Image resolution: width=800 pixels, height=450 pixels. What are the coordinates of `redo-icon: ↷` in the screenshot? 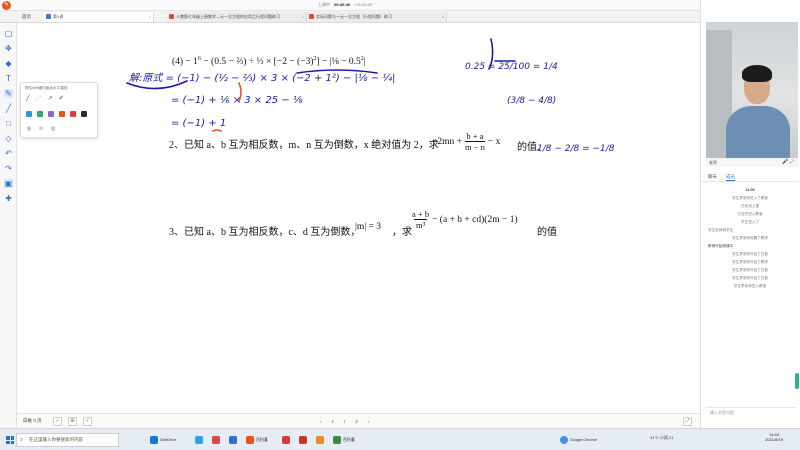 It's located at (8, 168).